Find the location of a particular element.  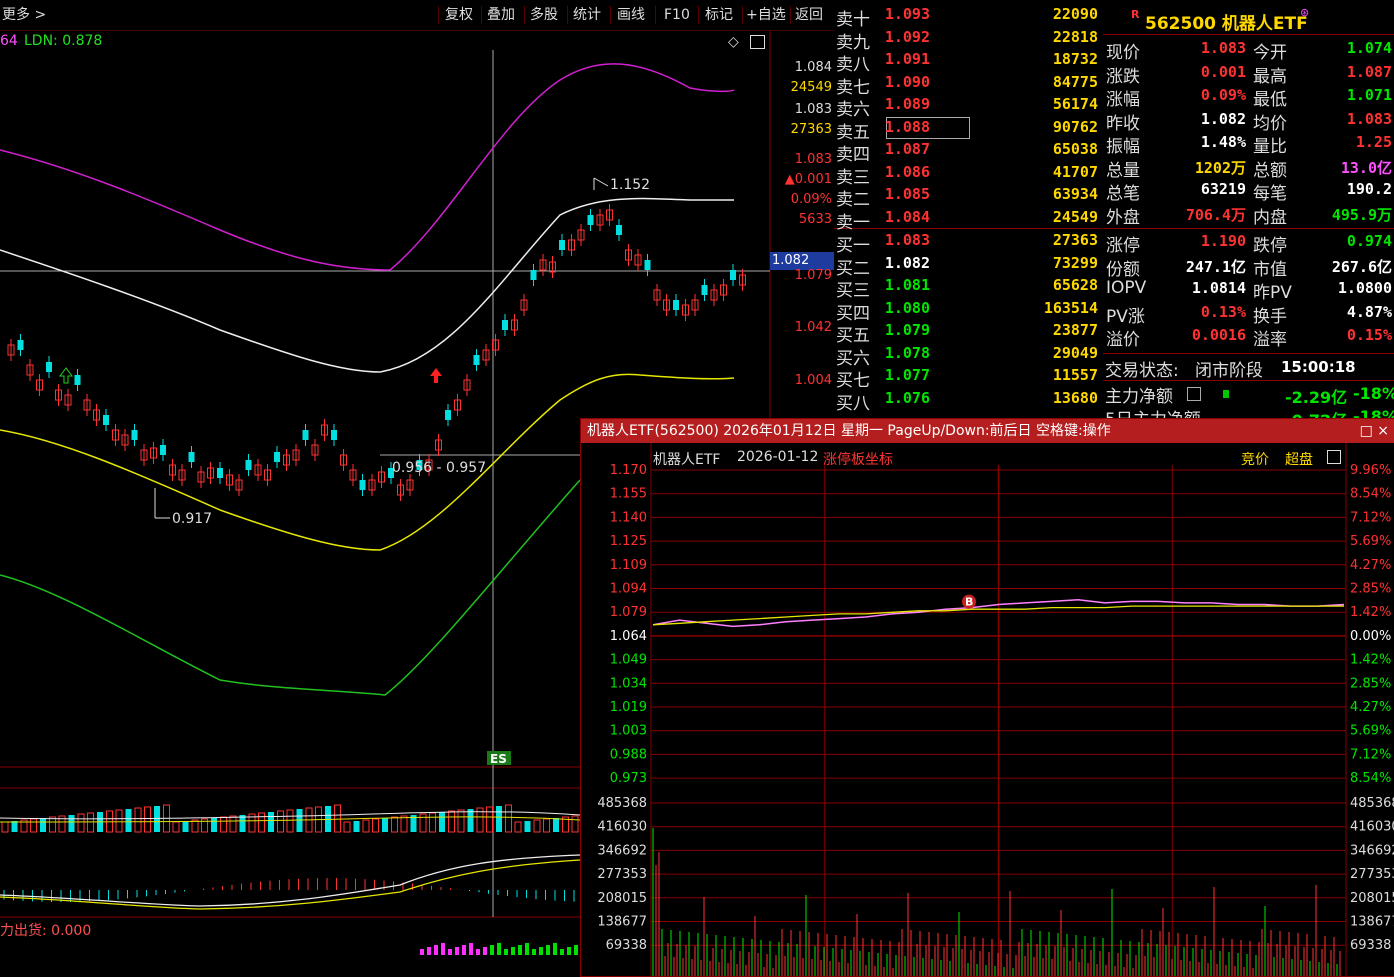

pct-axis-label: 9.96% is located at coordinates (1370, 470).